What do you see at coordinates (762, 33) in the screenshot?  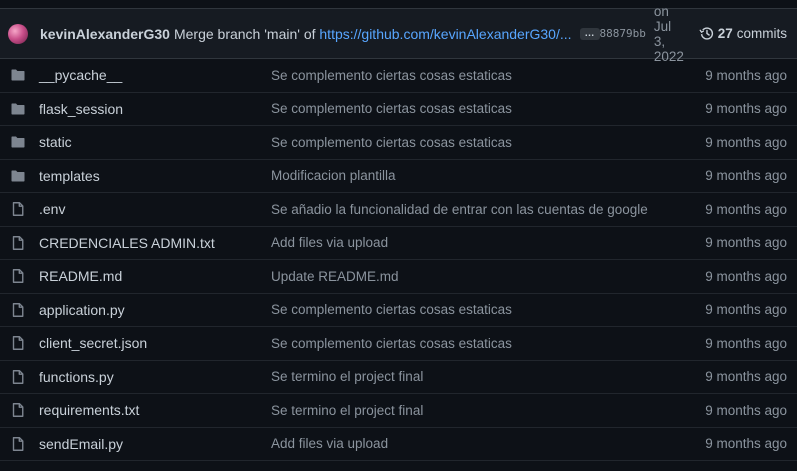 I see `commits-label: commits` at bounding box center [762, 33].